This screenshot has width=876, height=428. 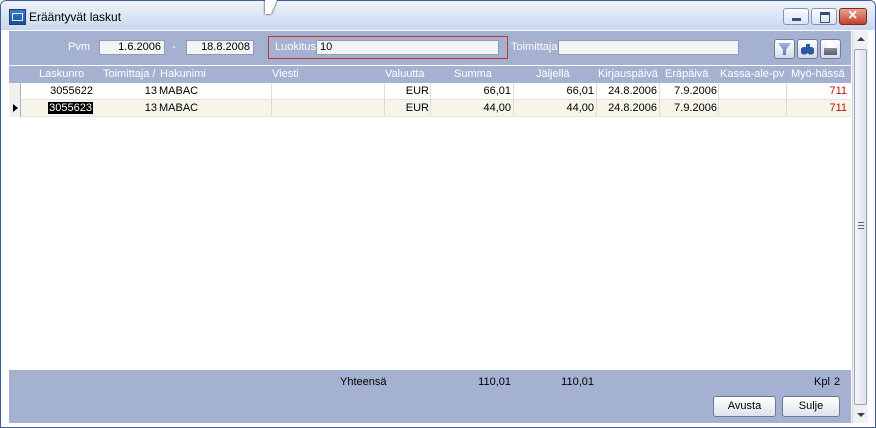 I want to click on count-value: 2, so click(x=837, y=382).